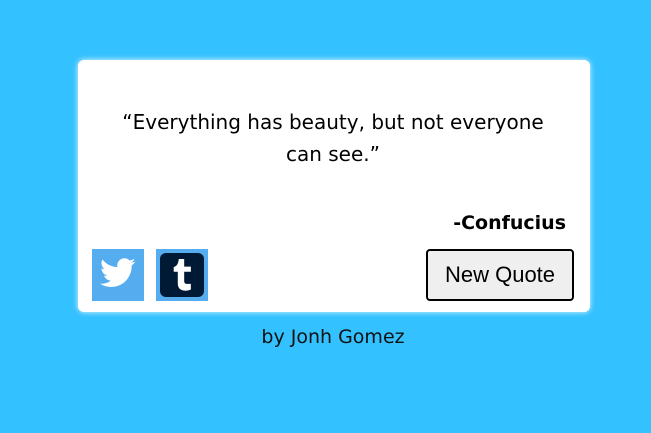 This screenshot has height=433, width=651. I want to click on tumblr-icon, so click(182, 275).